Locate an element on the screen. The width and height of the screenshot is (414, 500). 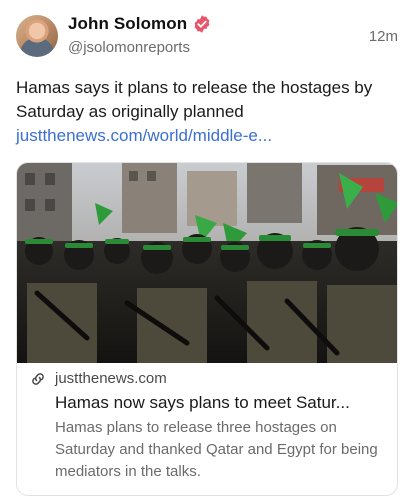
card-domain-row: justthenews.com is located at coordinates (208, 379).